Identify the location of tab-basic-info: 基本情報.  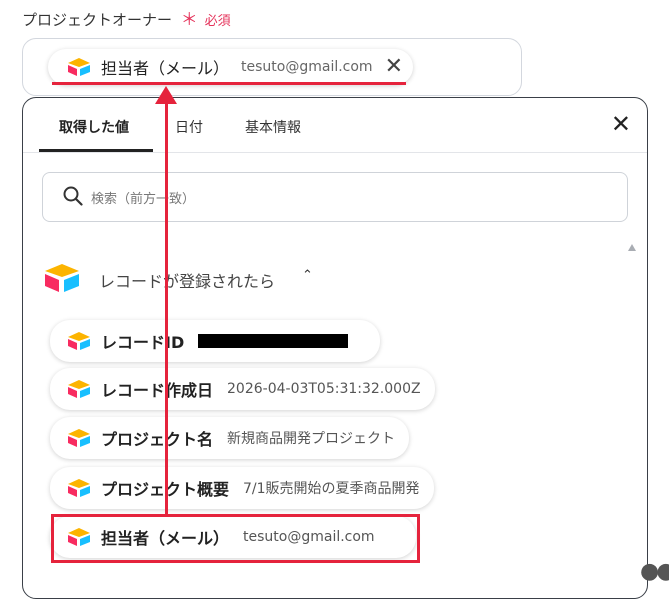
(273, 127).